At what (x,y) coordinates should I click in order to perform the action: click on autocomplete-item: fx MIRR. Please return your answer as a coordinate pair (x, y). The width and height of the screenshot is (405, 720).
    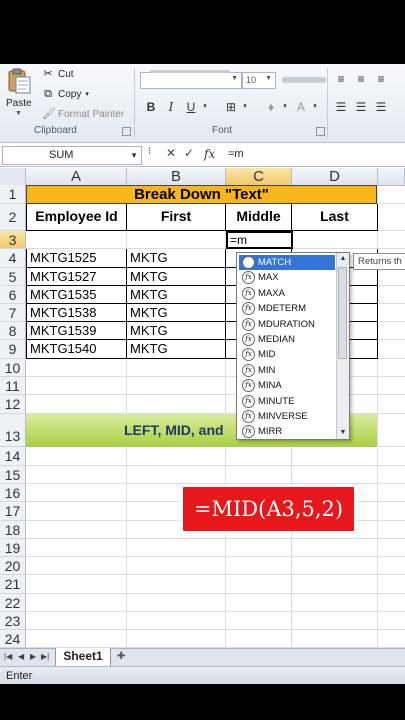
    Looking at the image, I should click on (287, 431).